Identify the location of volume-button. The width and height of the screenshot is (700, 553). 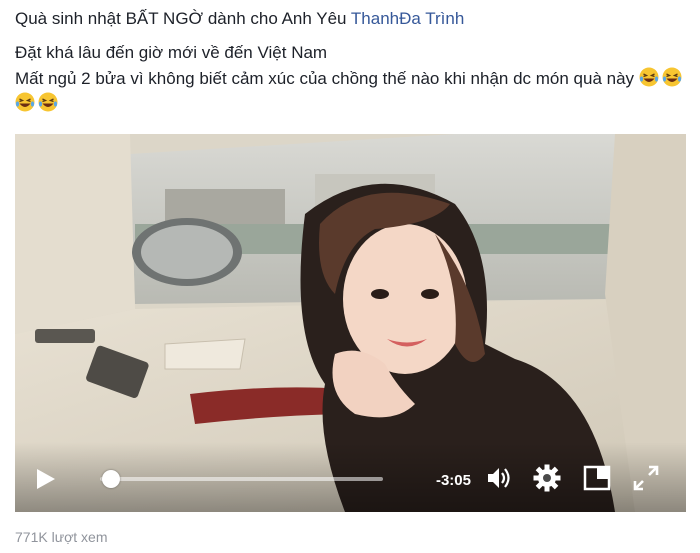
(499, 478).